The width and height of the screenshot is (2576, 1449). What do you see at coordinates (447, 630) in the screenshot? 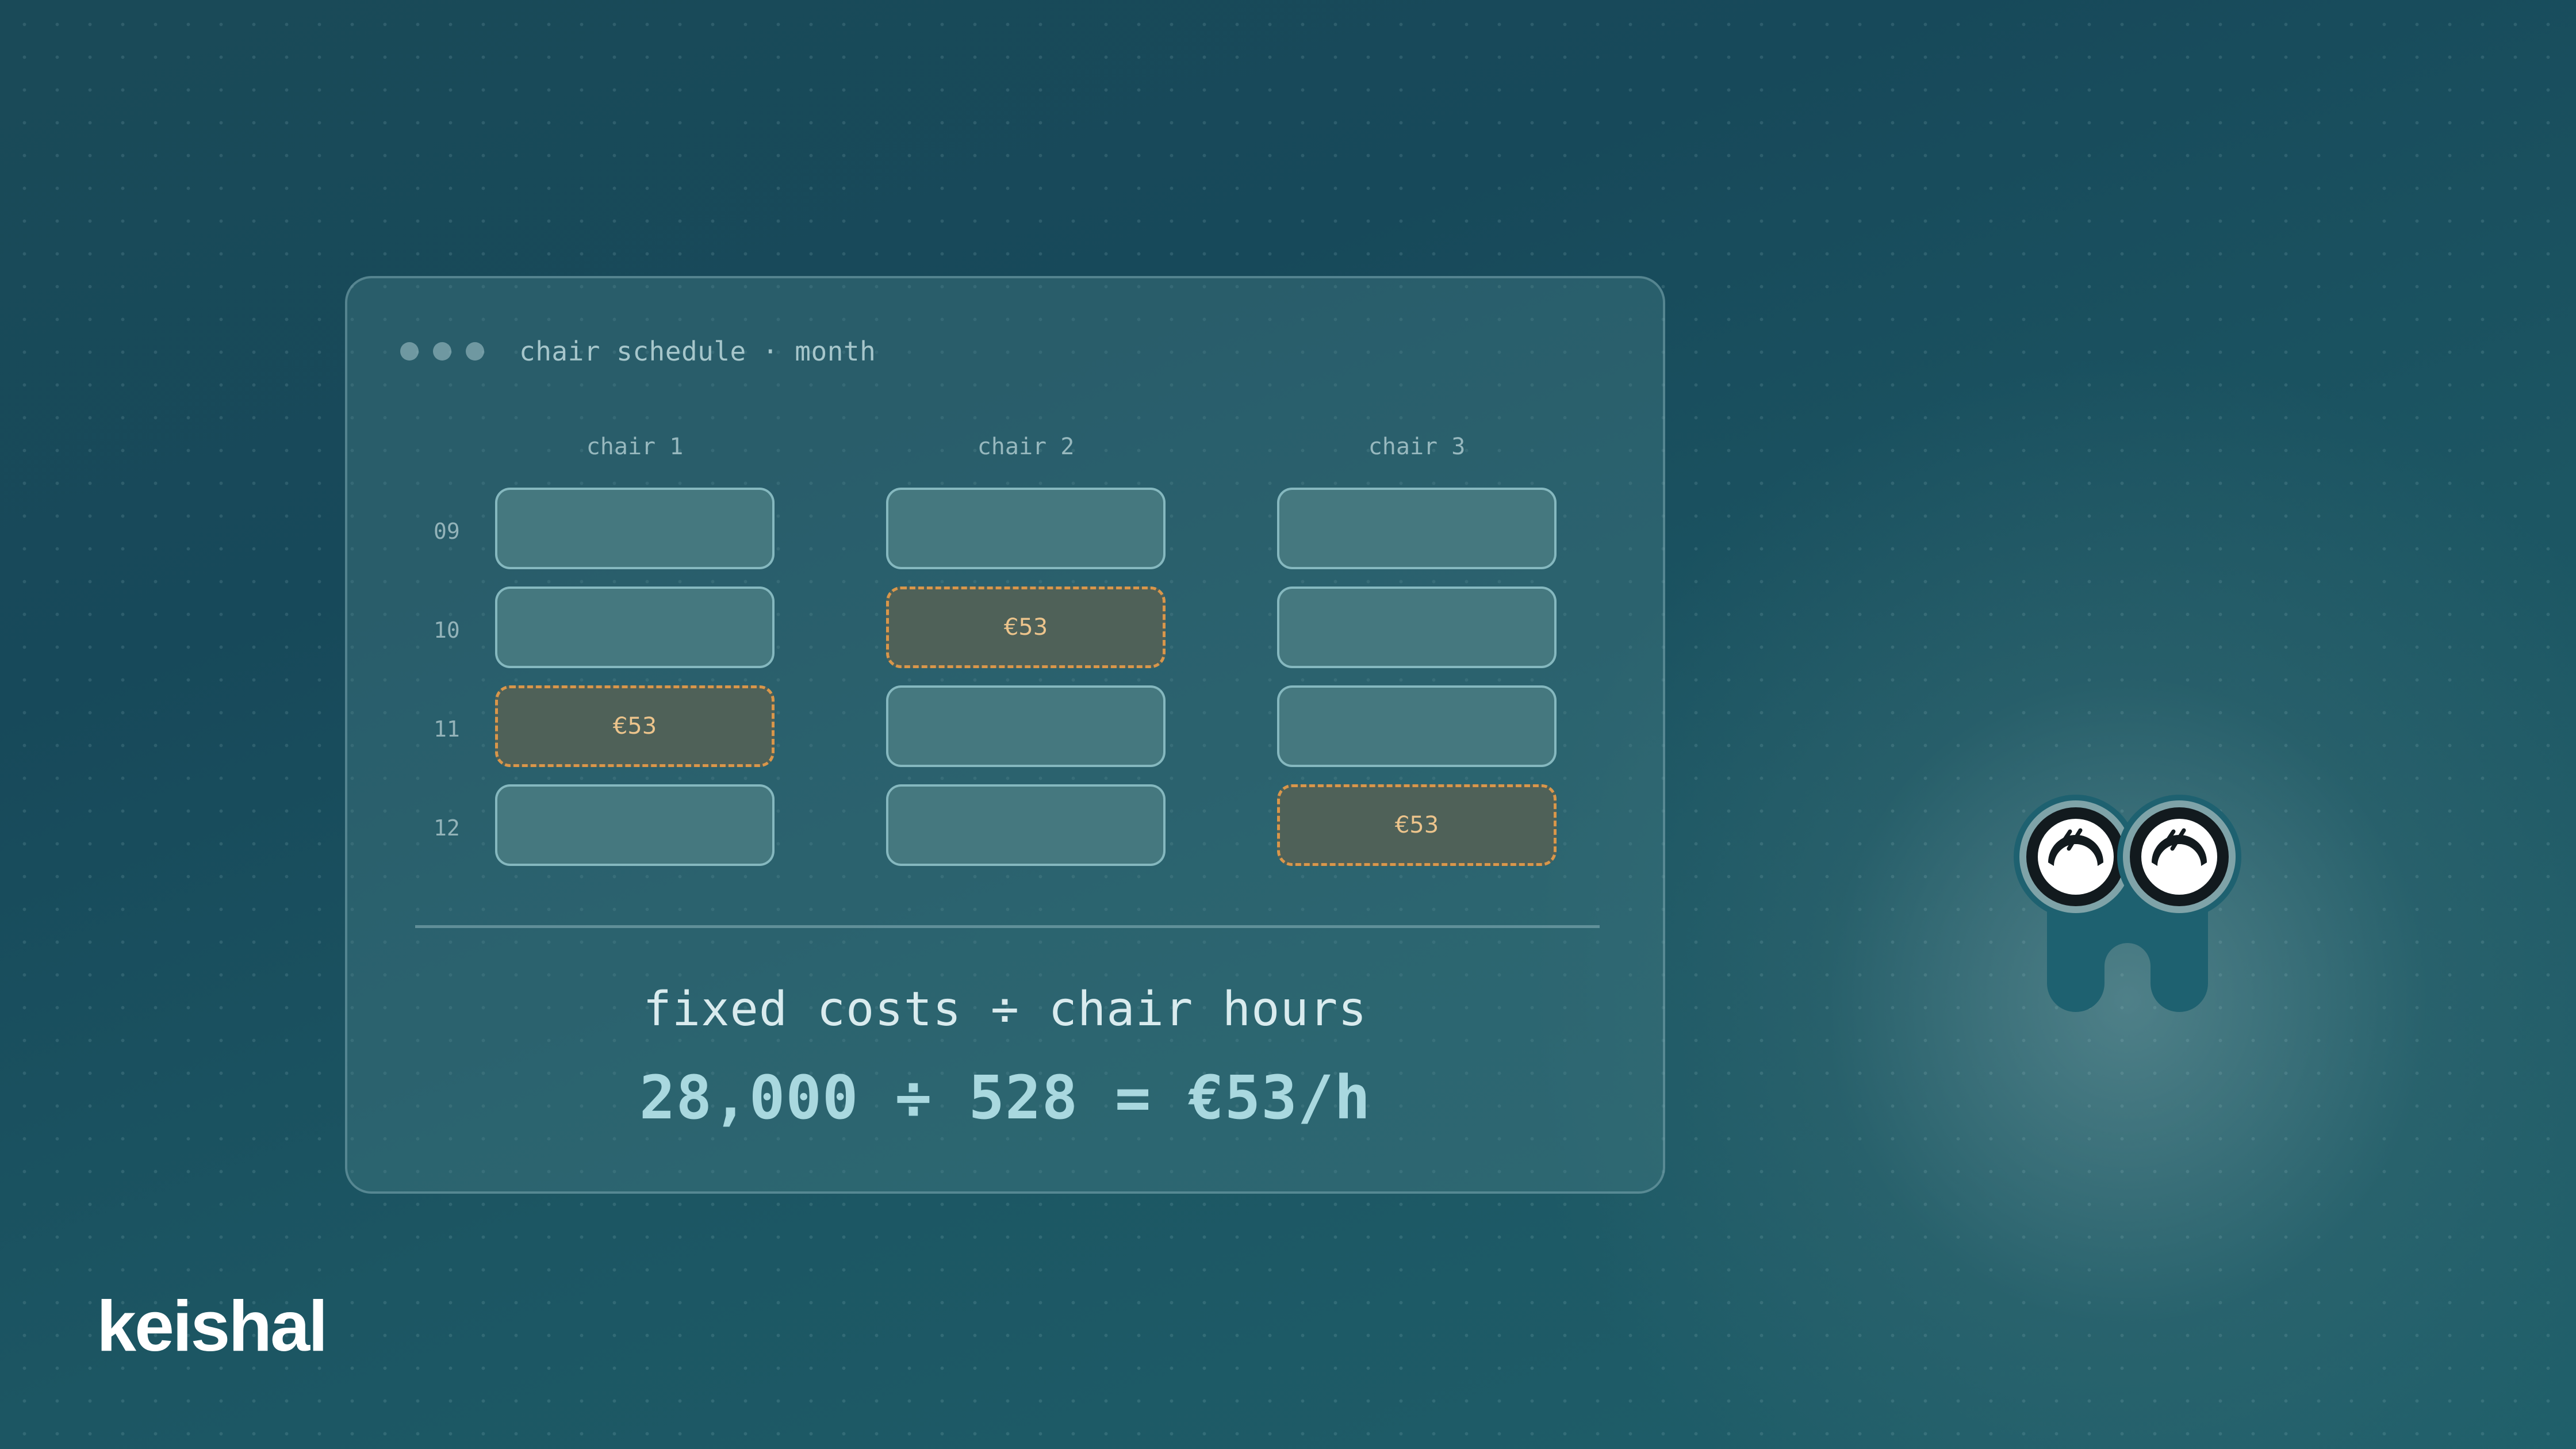
I see `row-label-10: 10` at bounding box center [447, 630].